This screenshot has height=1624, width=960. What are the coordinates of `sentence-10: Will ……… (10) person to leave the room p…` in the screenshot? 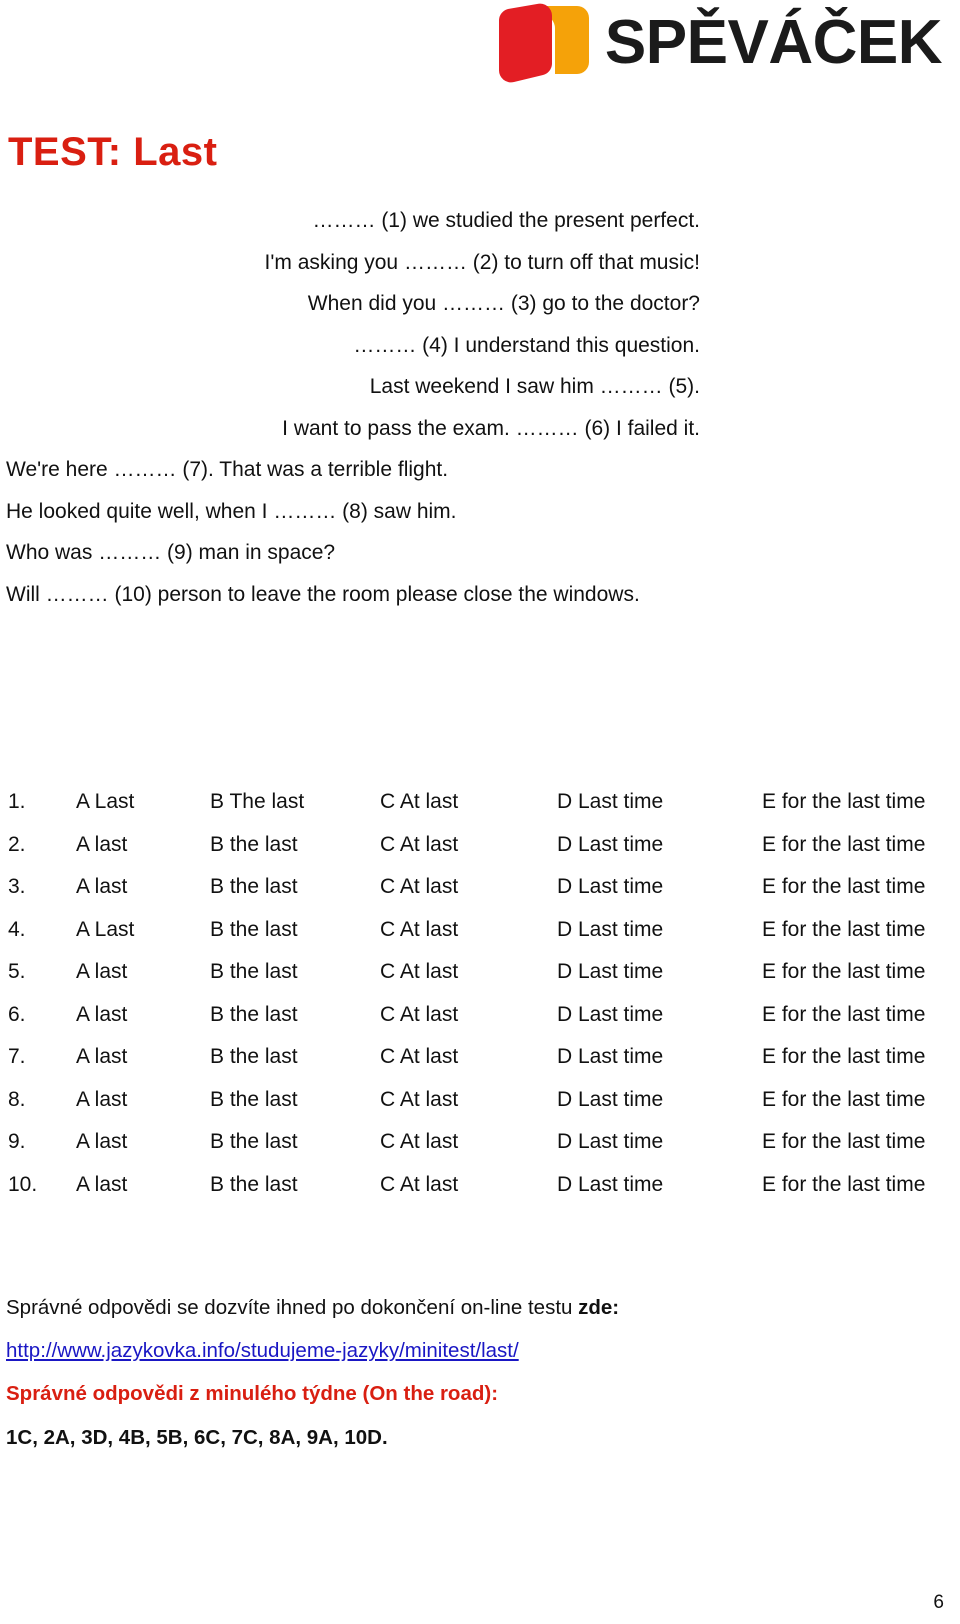 It's located at (323, 594).